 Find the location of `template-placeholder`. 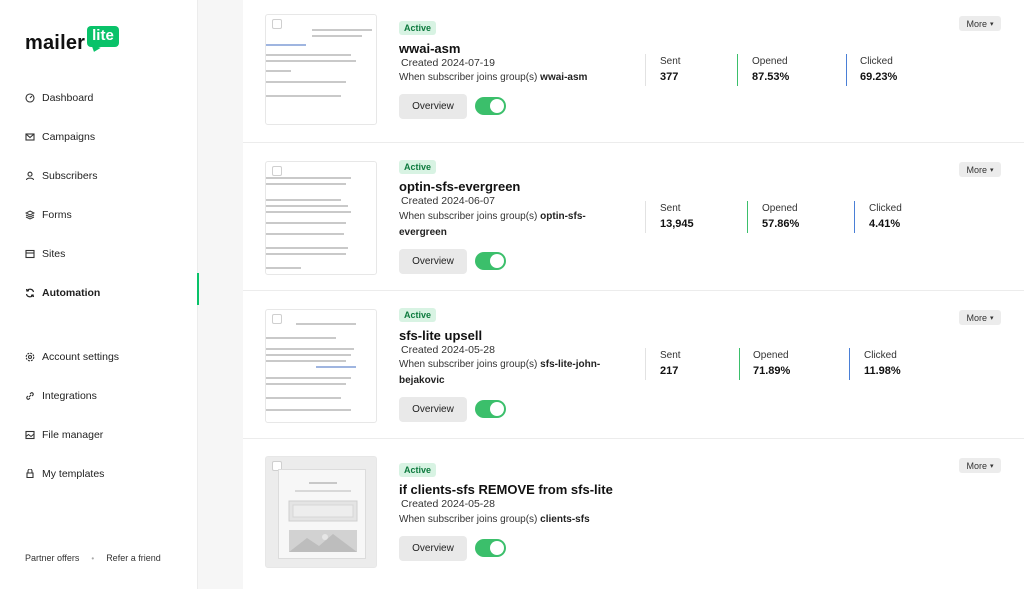

template-placeholder is located at coordinates (322, 514).